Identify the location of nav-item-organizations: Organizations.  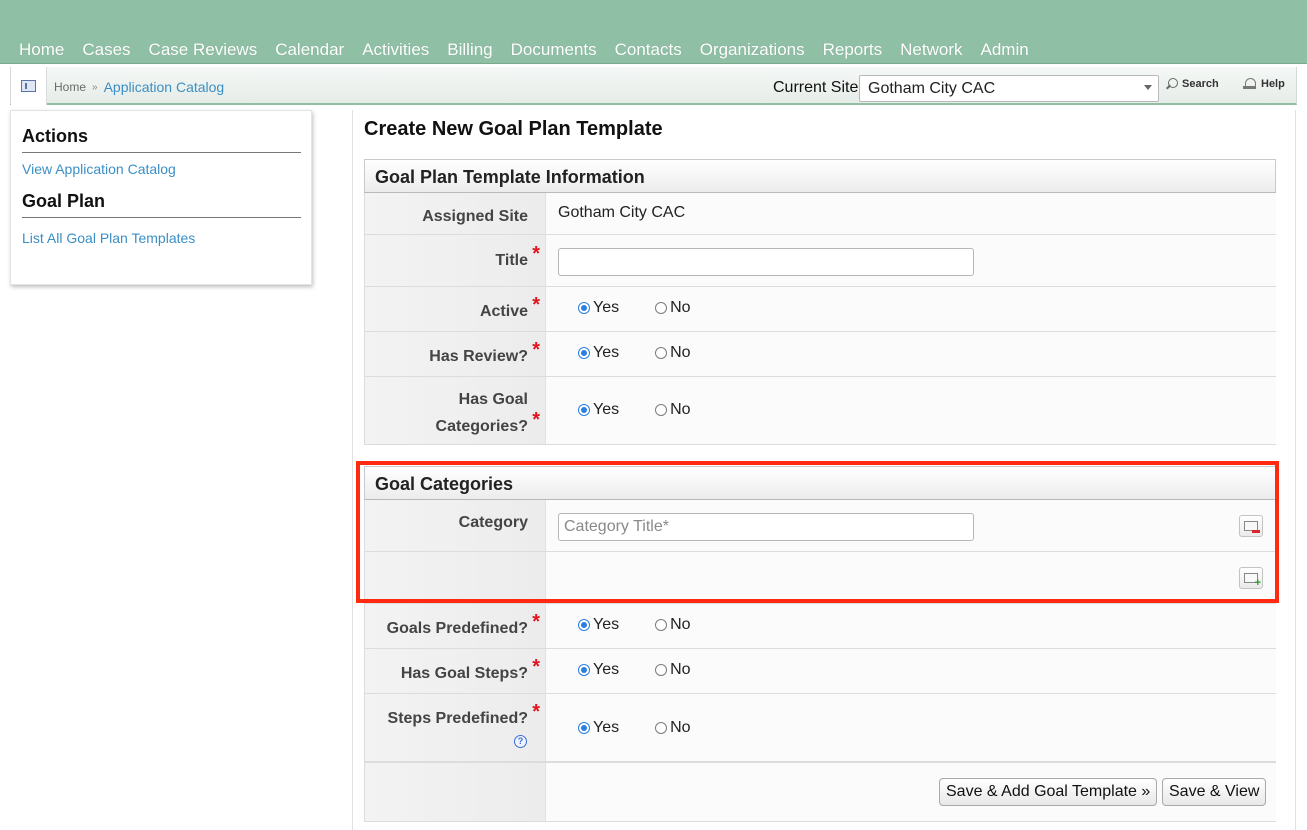
(752, 50).